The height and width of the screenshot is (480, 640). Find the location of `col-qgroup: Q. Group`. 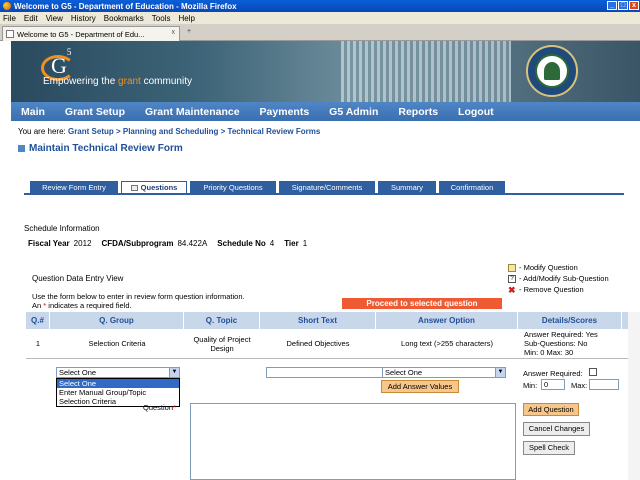

col-qgroup: Q. Group is located at coordinates (117, 320).